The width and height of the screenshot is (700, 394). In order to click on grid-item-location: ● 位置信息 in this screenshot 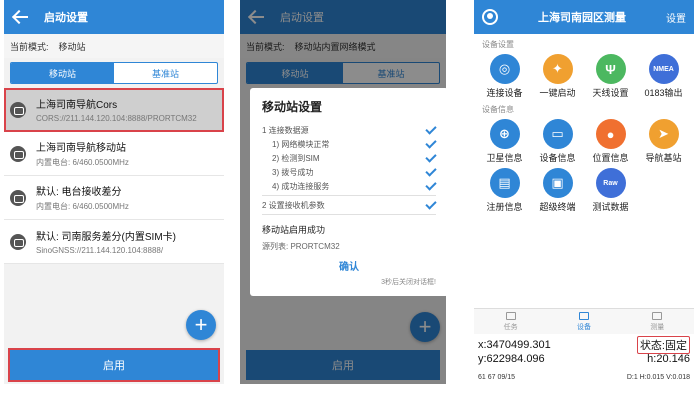, I will do `click(610, 141)`.